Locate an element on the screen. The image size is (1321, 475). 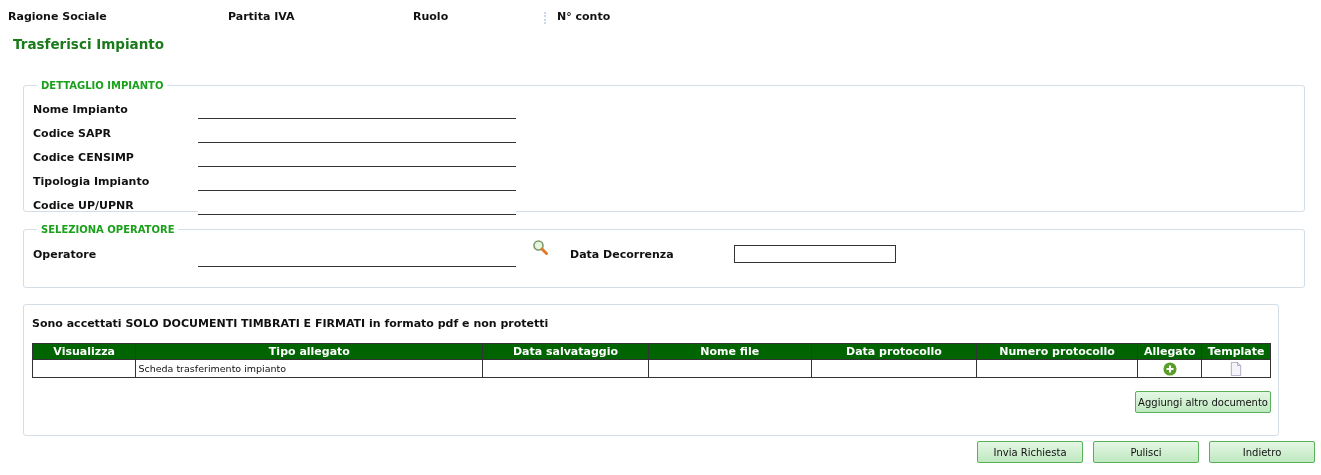
action-button: Indietro is located at coordinates (1262, 452).